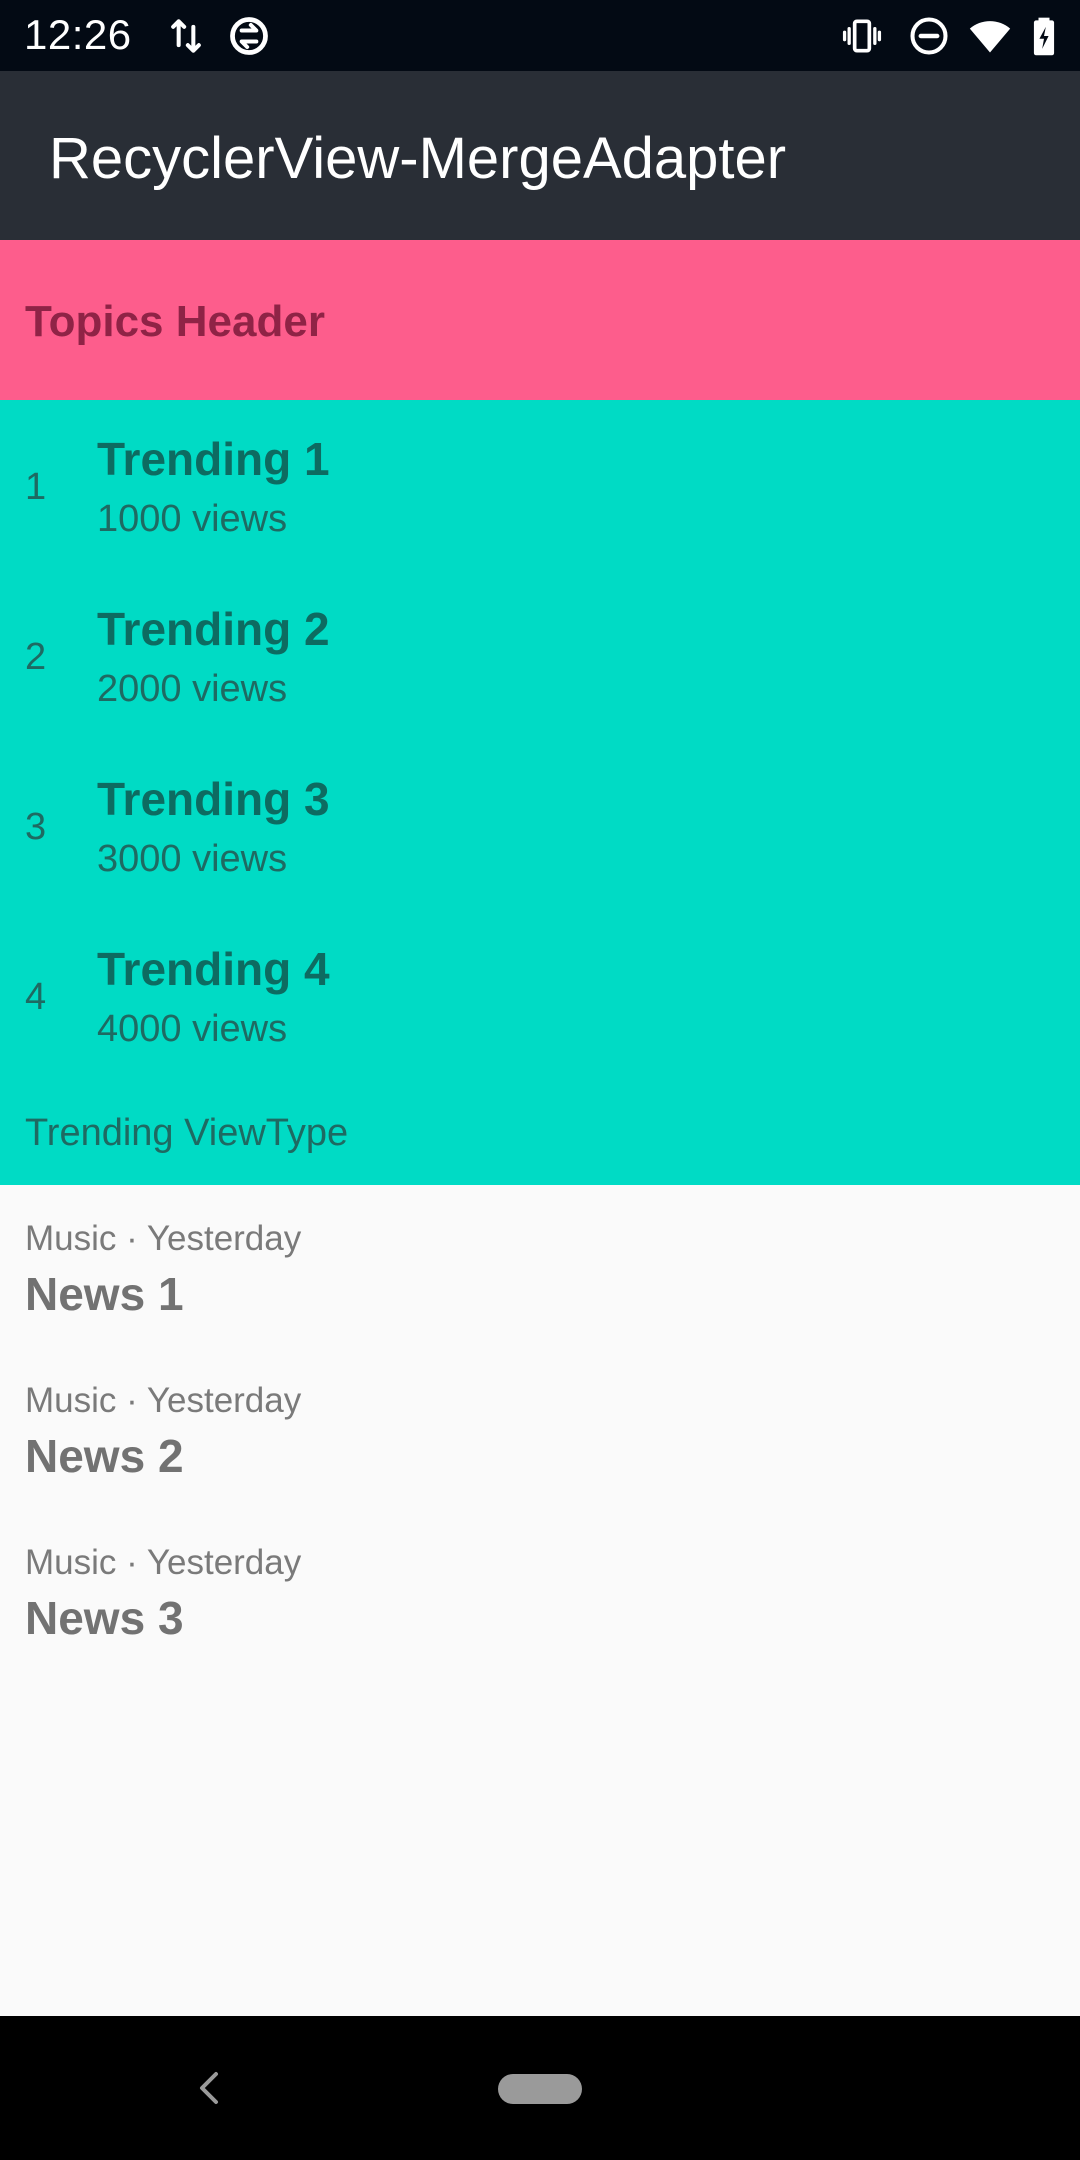  I want to click on trending-title: Trending 4, so click(213, 969).